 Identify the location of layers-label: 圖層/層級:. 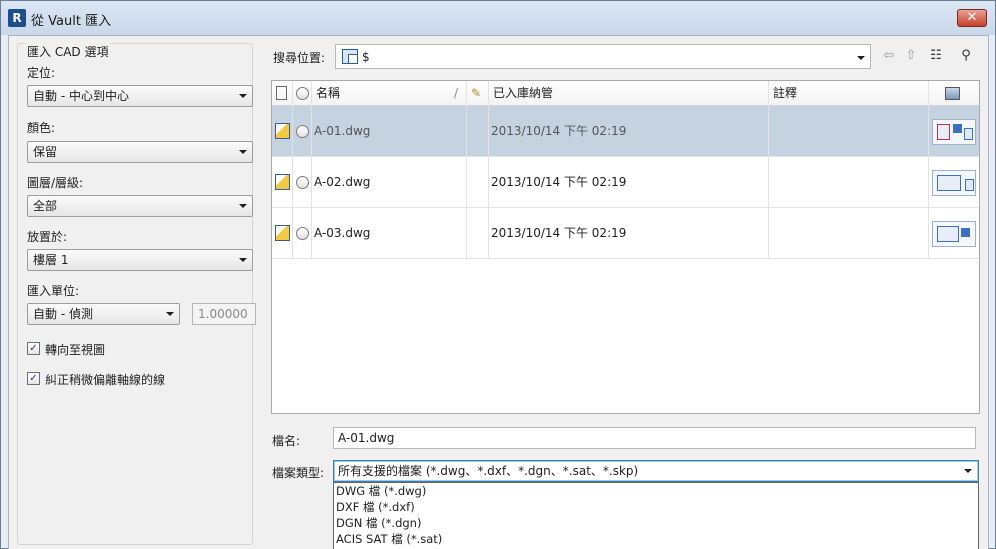
(55, 183).